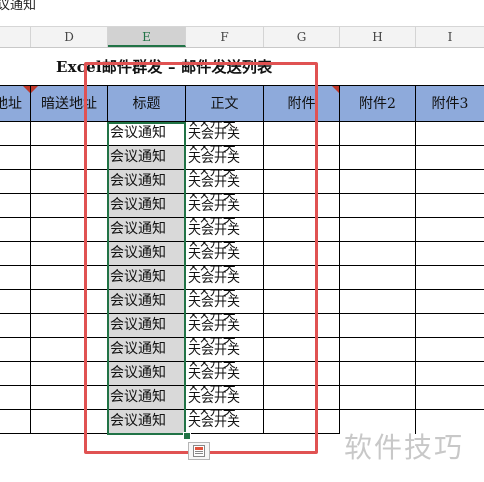 This screenshot has width=484, height=482. What do you see at coordinates (11, 104) in the screenshot?
I see `header-address-label: 地址` at bounding box center [11, 104].